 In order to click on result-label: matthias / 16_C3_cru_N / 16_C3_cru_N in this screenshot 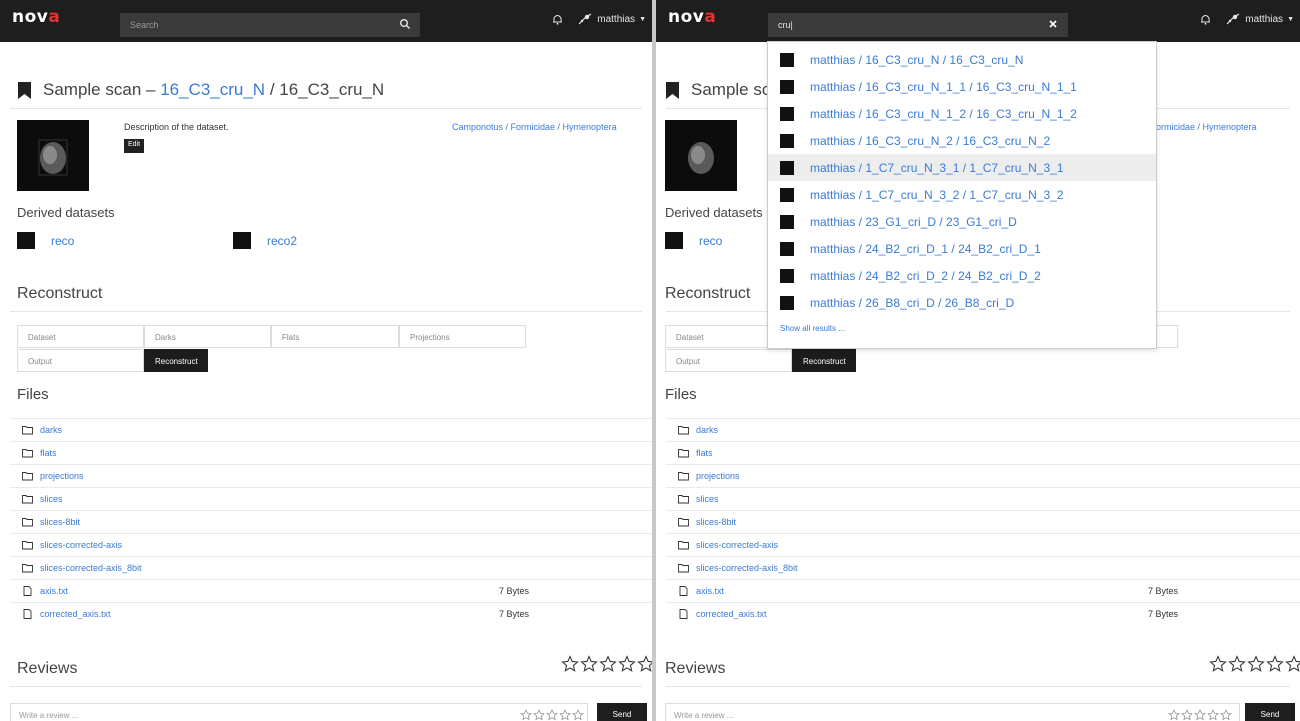, I will do `click(916, 60)`.